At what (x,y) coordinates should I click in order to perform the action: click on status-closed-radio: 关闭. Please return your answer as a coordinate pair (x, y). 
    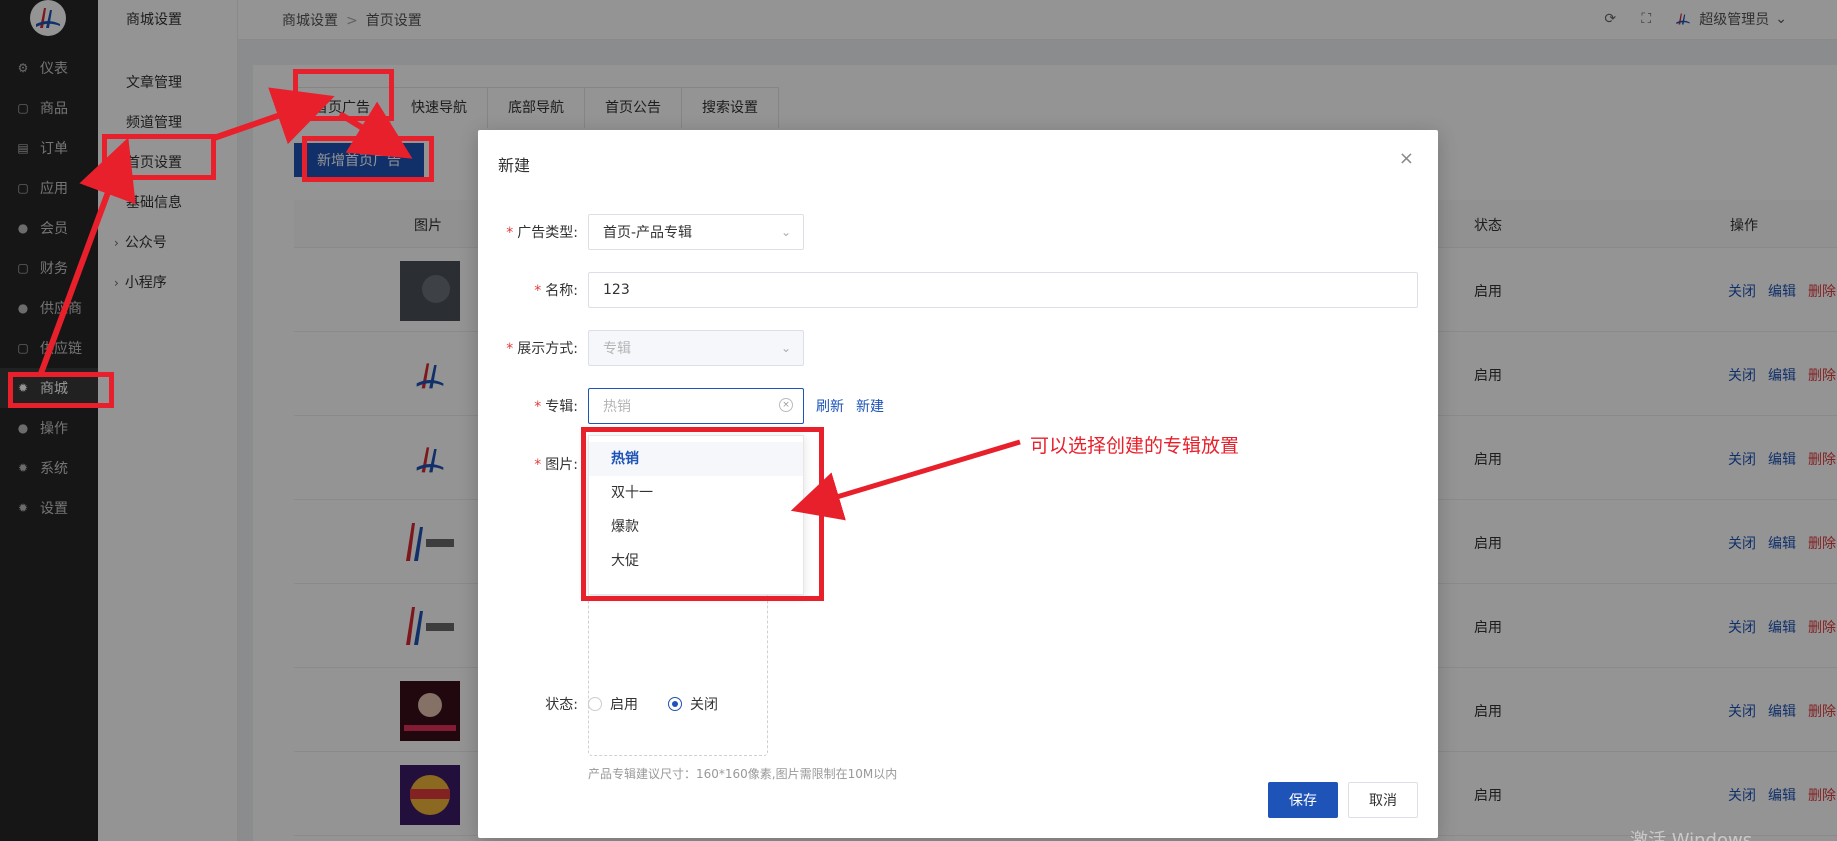
    Looking at the image, I should click on (693, 704).